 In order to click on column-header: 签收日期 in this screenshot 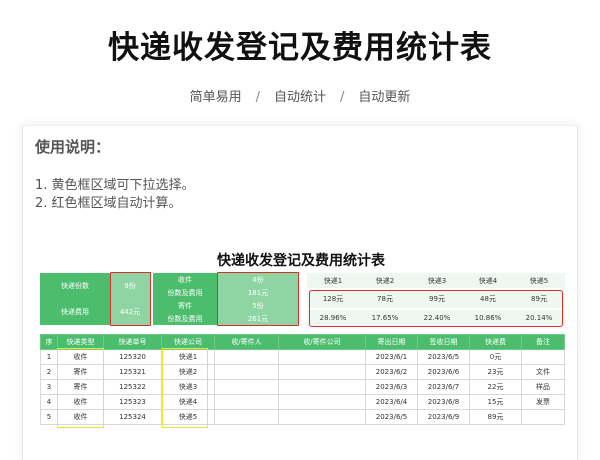, I will do `click(443, 342)`.